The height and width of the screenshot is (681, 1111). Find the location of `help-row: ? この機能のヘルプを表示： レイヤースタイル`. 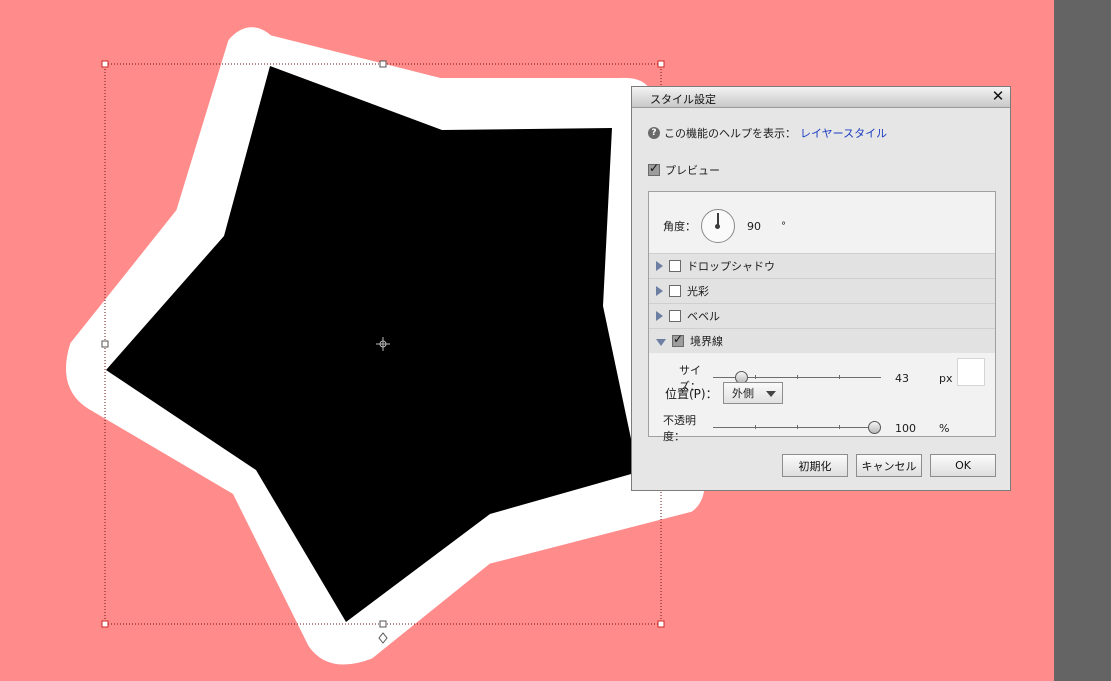

help-row: ? この機能のヘルプを表示： レイヤースタイル is located at coordinates (767, 133).